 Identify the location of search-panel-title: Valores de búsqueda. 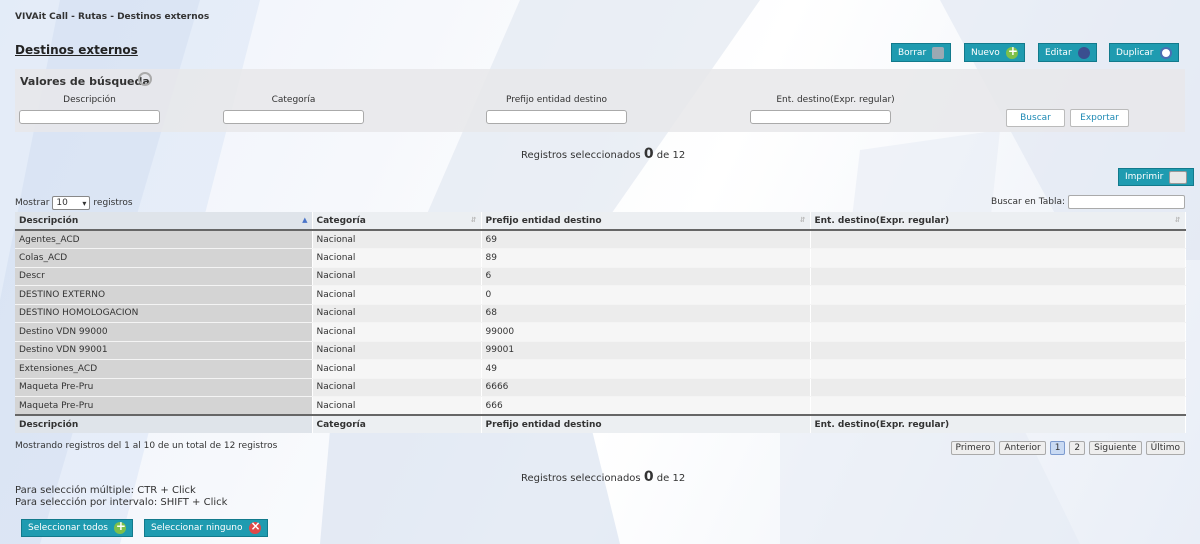
(85, 81).